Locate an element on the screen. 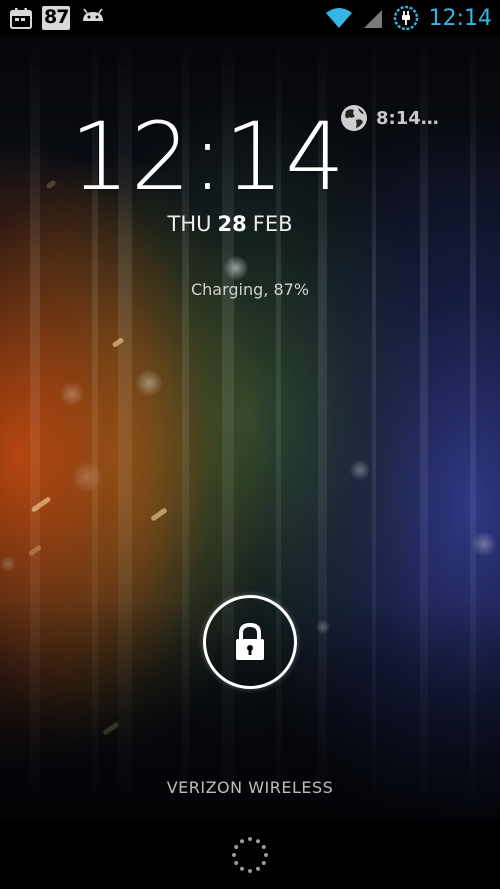 This screenshot has width=500, height=889. cell-signal-icon is located at coordinates (373, 18).